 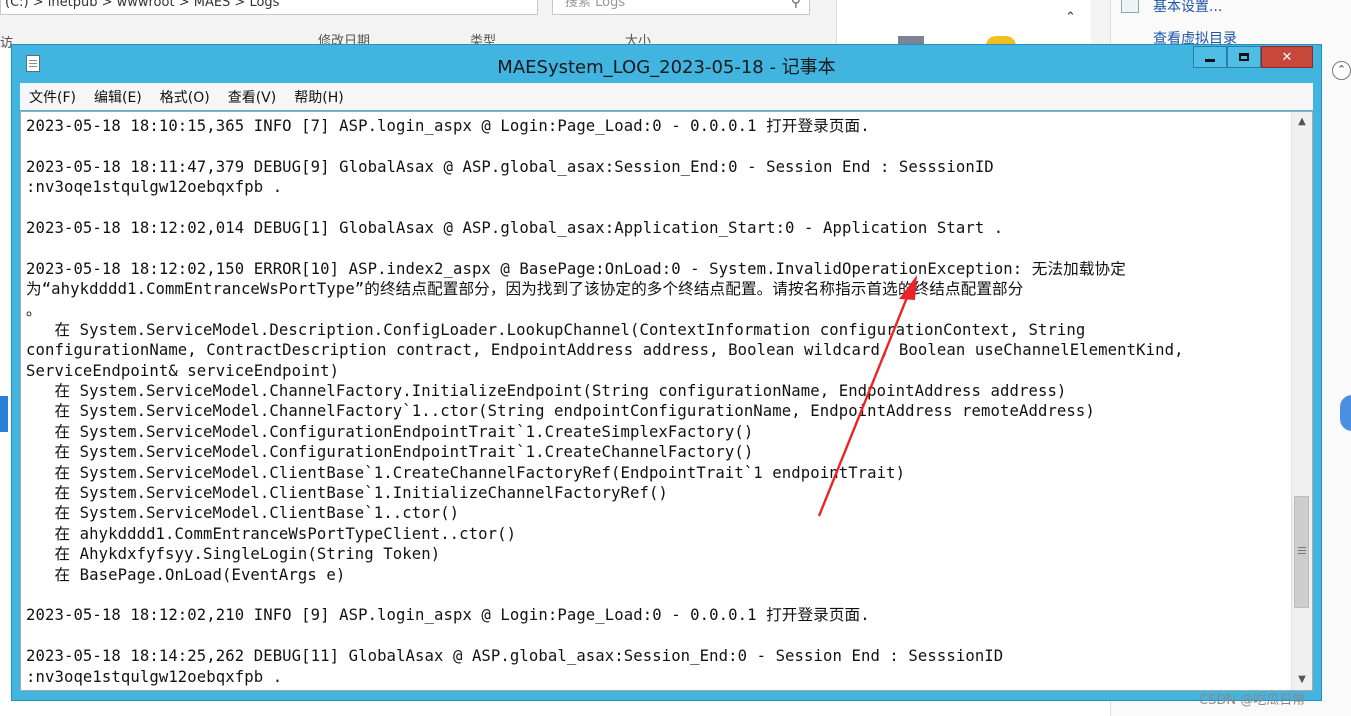 What do you see at coordinates (666, 96) in the screenshot?
I see `menu-bar: 文件(F) 编辑(E) 格式(O) 查看(V) 帮助(H)` at bounding box center [666, 96].